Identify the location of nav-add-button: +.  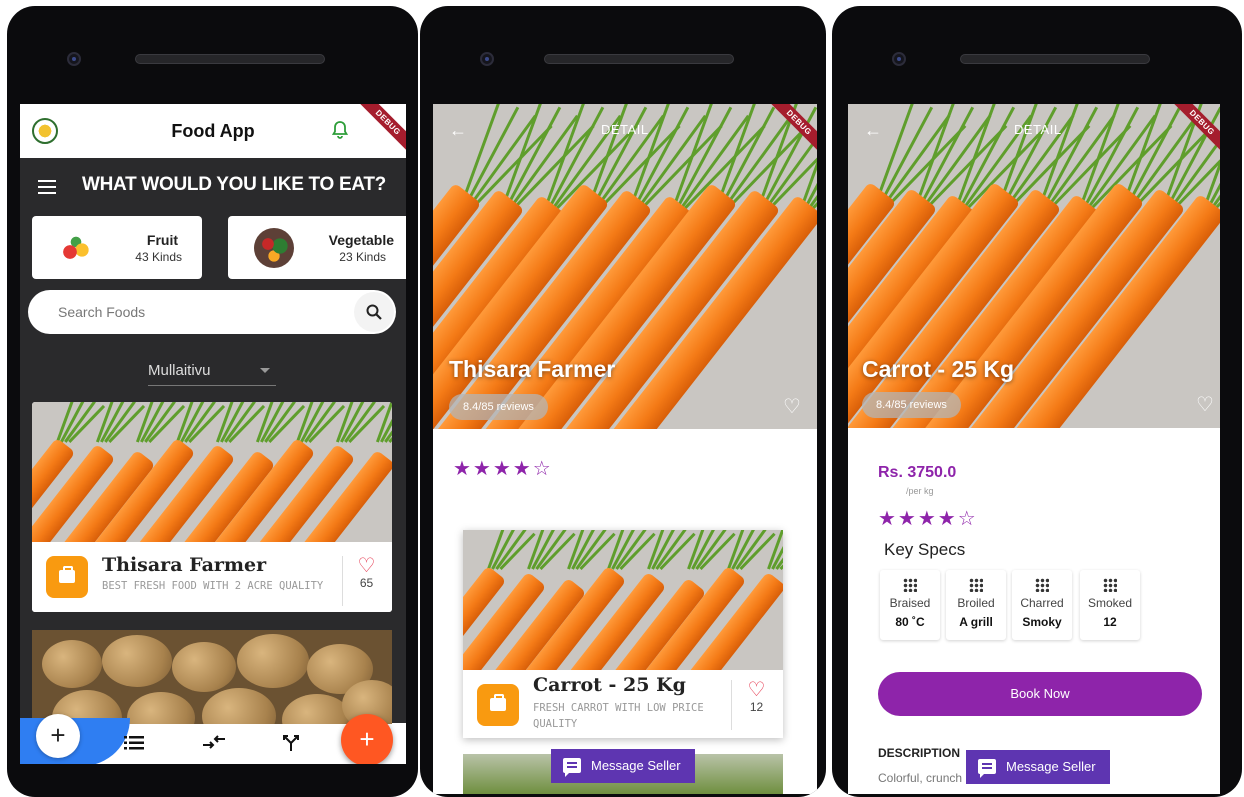
(58, 736).